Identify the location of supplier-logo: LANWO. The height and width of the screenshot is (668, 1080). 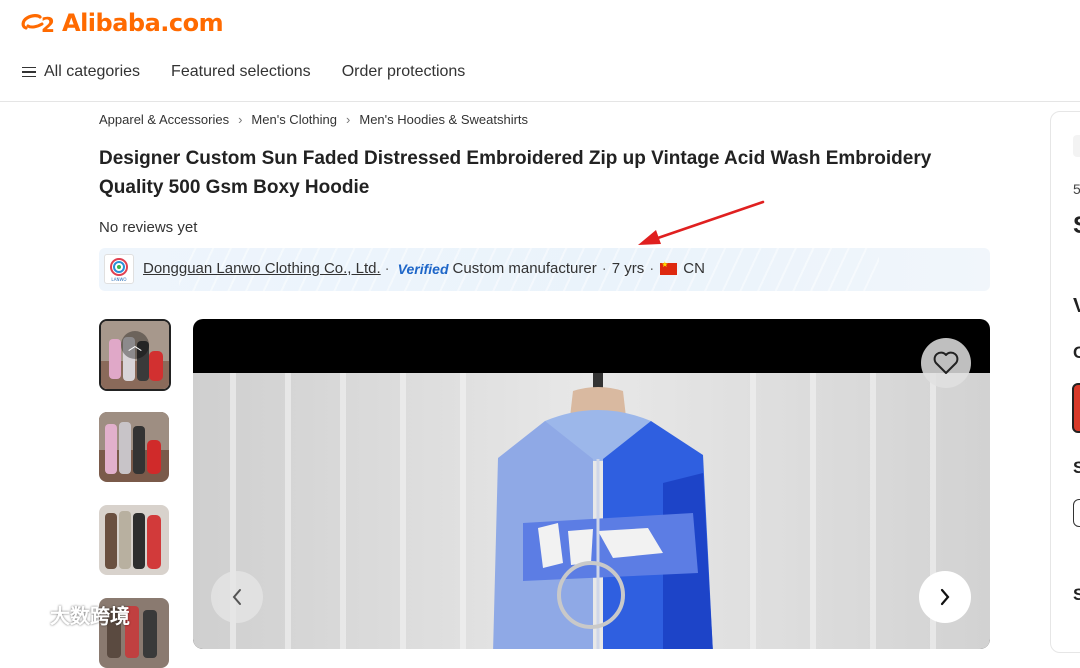
(119, 269).